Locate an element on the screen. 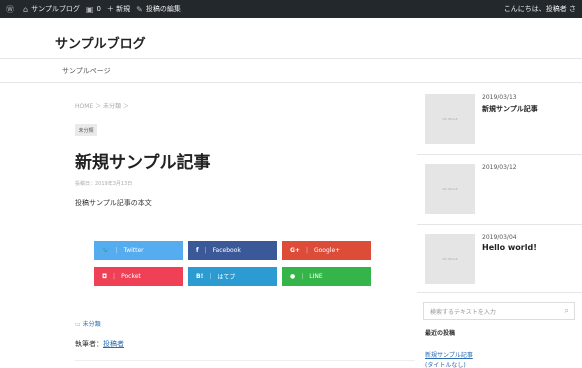 This screenshot has height=368, width=582. share-label: Twitter is located at coordinates (133, 250).